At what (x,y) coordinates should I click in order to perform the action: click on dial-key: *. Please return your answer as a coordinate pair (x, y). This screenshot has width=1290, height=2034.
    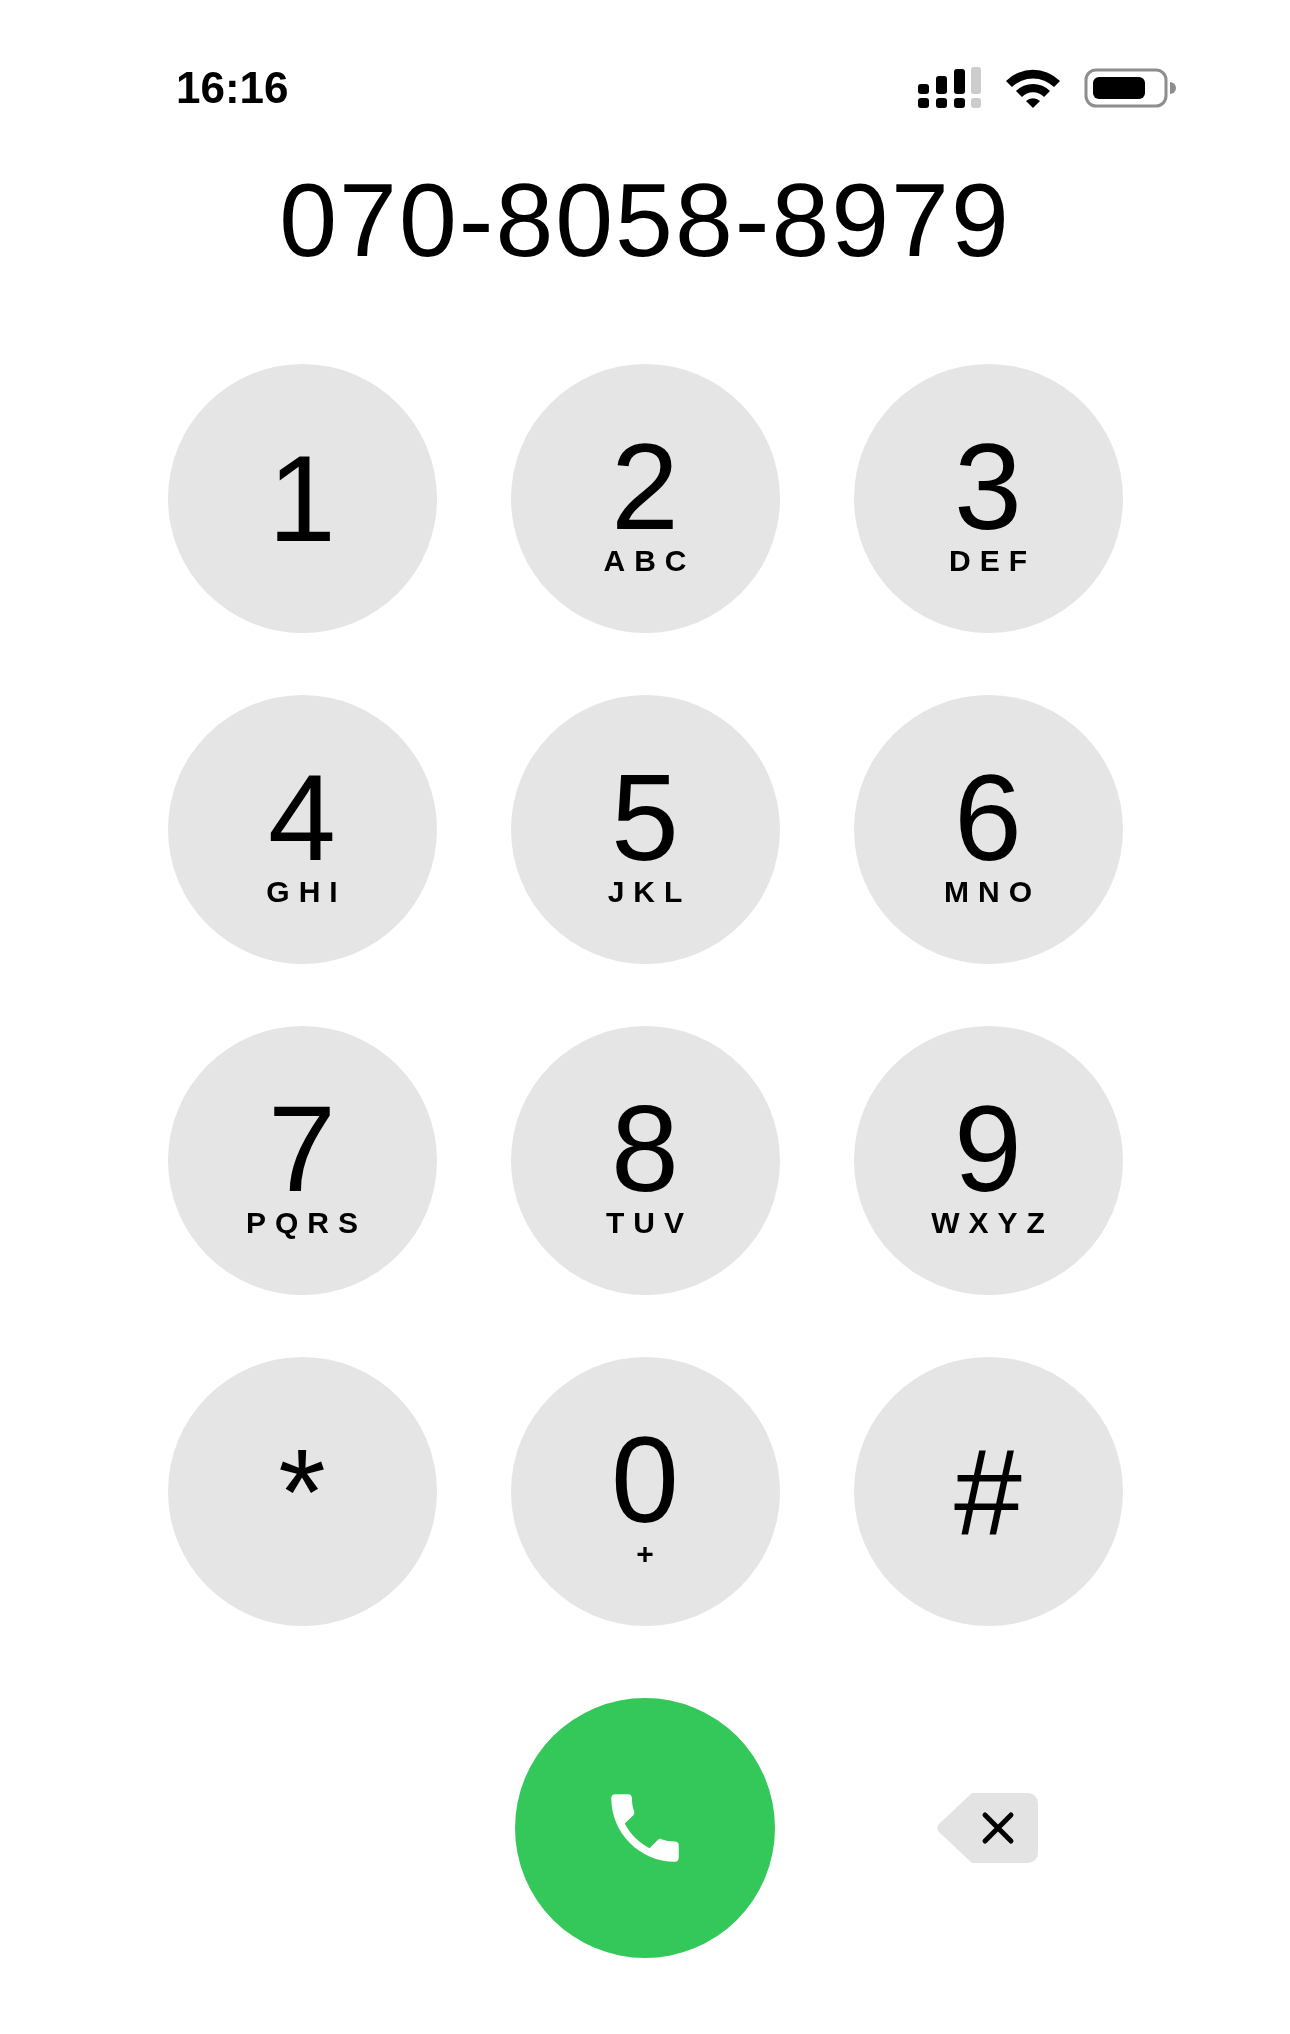
    Looking at the image, I should click on (302, 1491).